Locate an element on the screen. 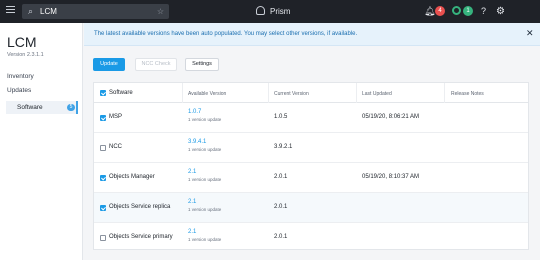 This screenshot has width=540, height=260. last-updated: 05/19/20, 8:10:37 AM is located at coordinates (391, 177).